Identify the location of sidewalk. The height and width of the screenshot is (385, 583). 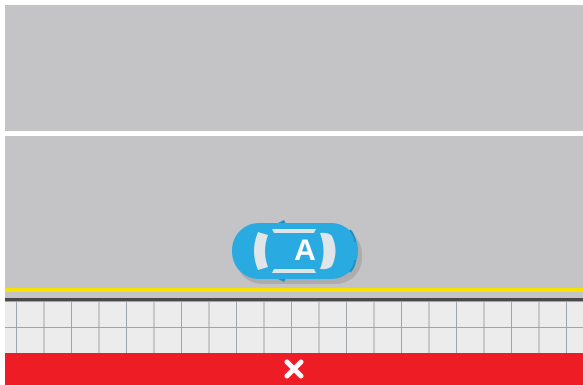
(294, 327).